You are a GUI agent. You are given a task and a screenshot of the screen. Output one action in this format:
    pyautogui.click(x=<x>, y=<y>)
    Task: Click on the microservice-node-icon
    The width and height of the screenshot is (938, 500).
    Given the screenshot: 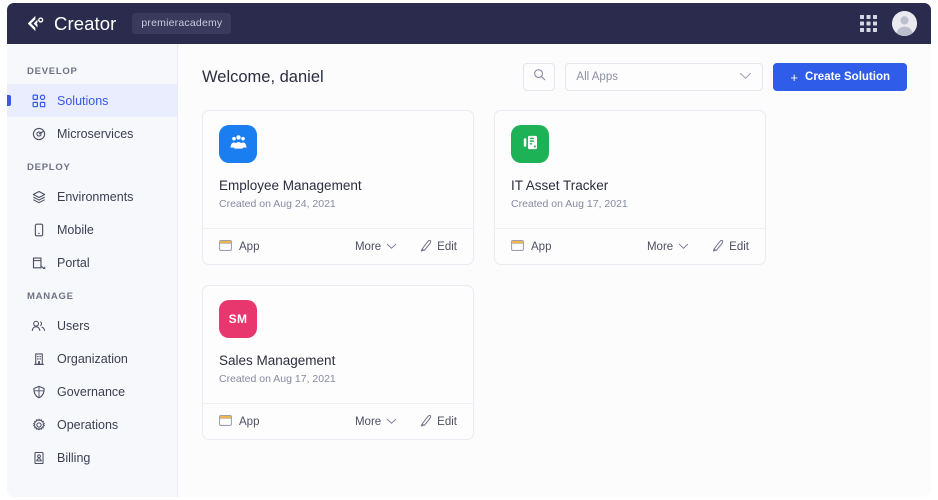 What is the action you would take?
    pyautogui.click(x=38, y=133)
    